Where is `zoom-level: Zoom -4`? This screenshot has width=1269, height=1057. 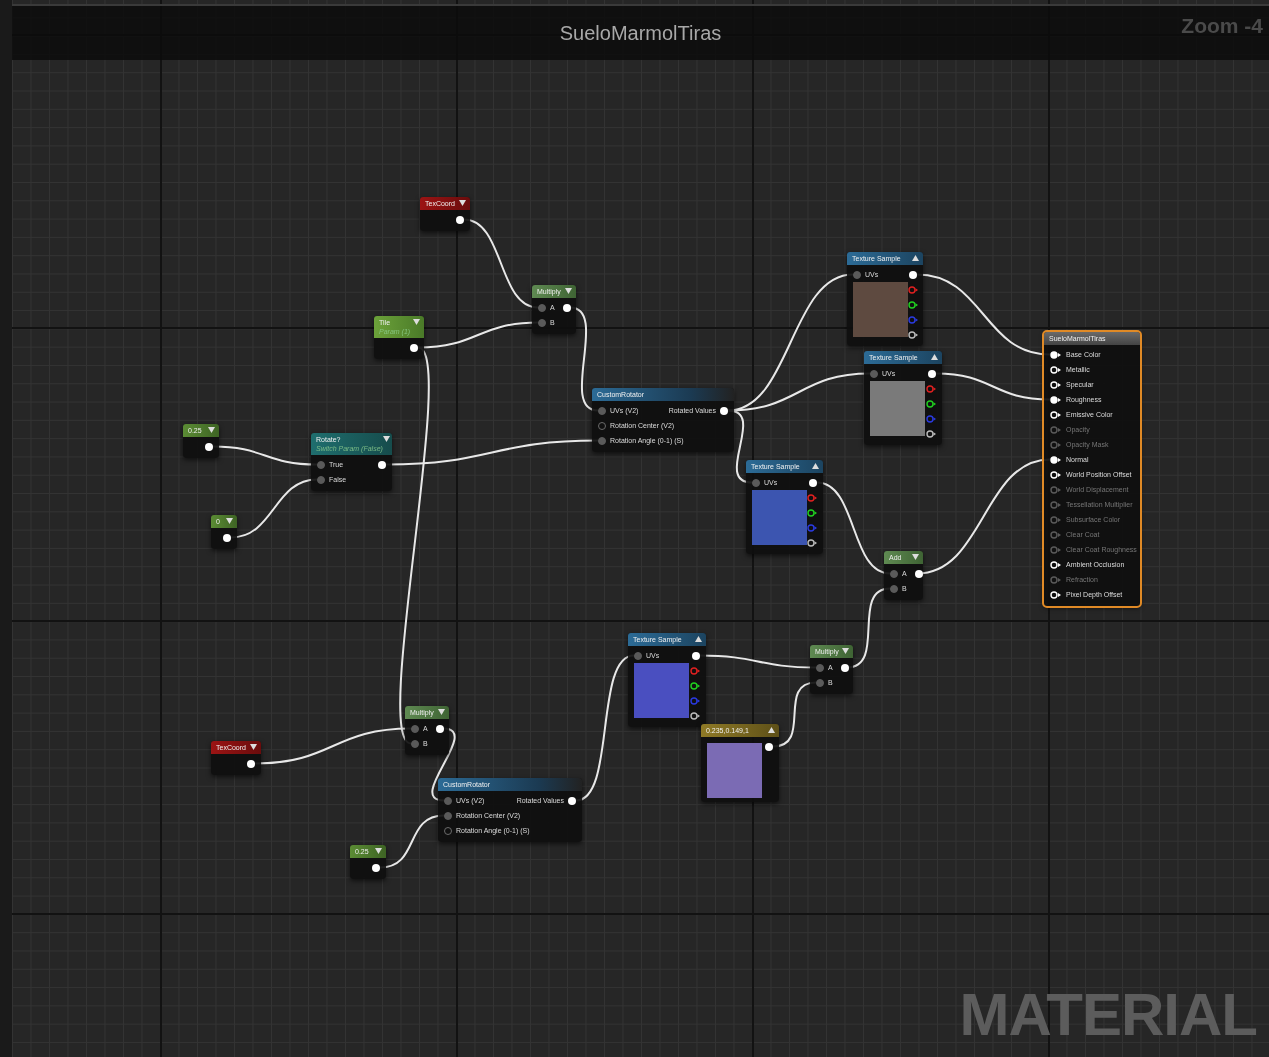
zoom-level: Zoom -4 is located at coordinates (1222, 26).